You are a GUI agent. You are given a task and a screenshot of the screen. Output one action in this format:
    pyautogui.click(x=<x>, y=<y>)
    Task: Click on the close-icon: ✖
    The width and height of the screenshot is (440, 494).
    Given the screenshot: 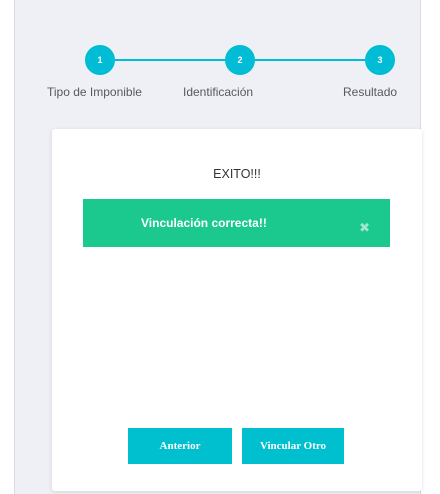 What is the action you would take?
    pyautogui.click(x=364, y=228)
    